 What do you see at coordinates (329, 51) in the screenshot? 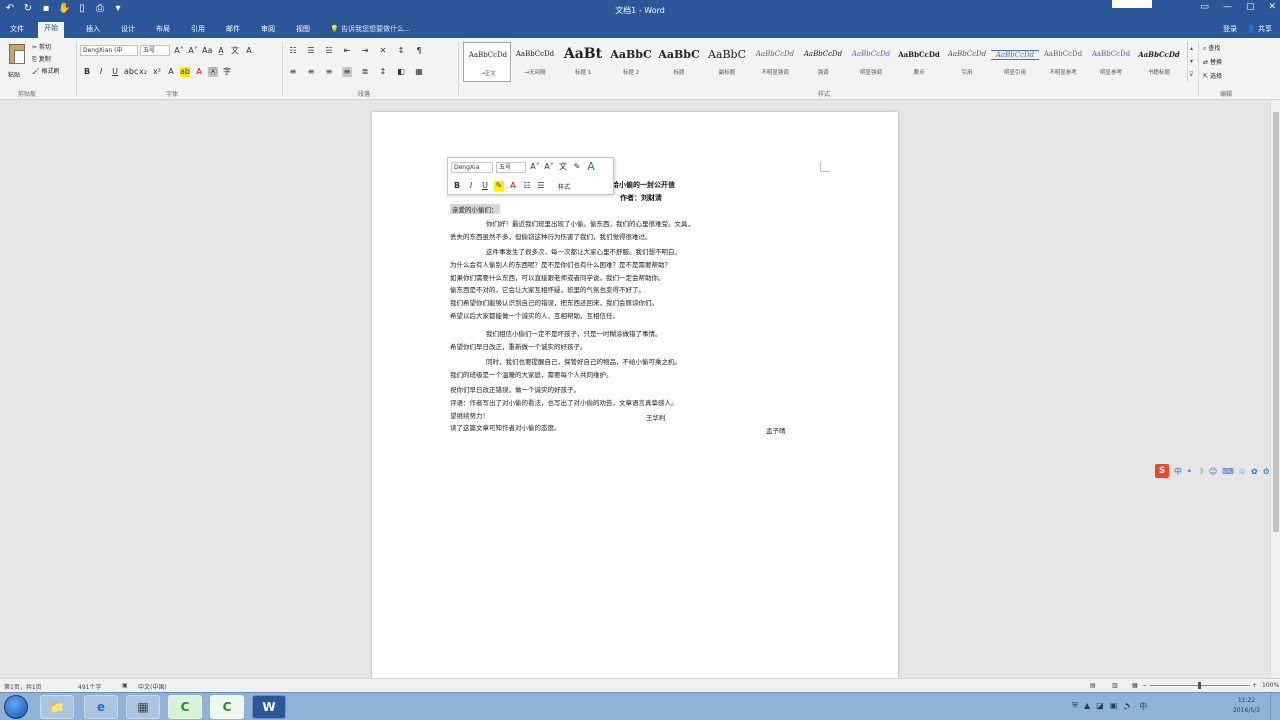
I see `multilevel-list-icon: ☱` at bounding box center [329, 51].